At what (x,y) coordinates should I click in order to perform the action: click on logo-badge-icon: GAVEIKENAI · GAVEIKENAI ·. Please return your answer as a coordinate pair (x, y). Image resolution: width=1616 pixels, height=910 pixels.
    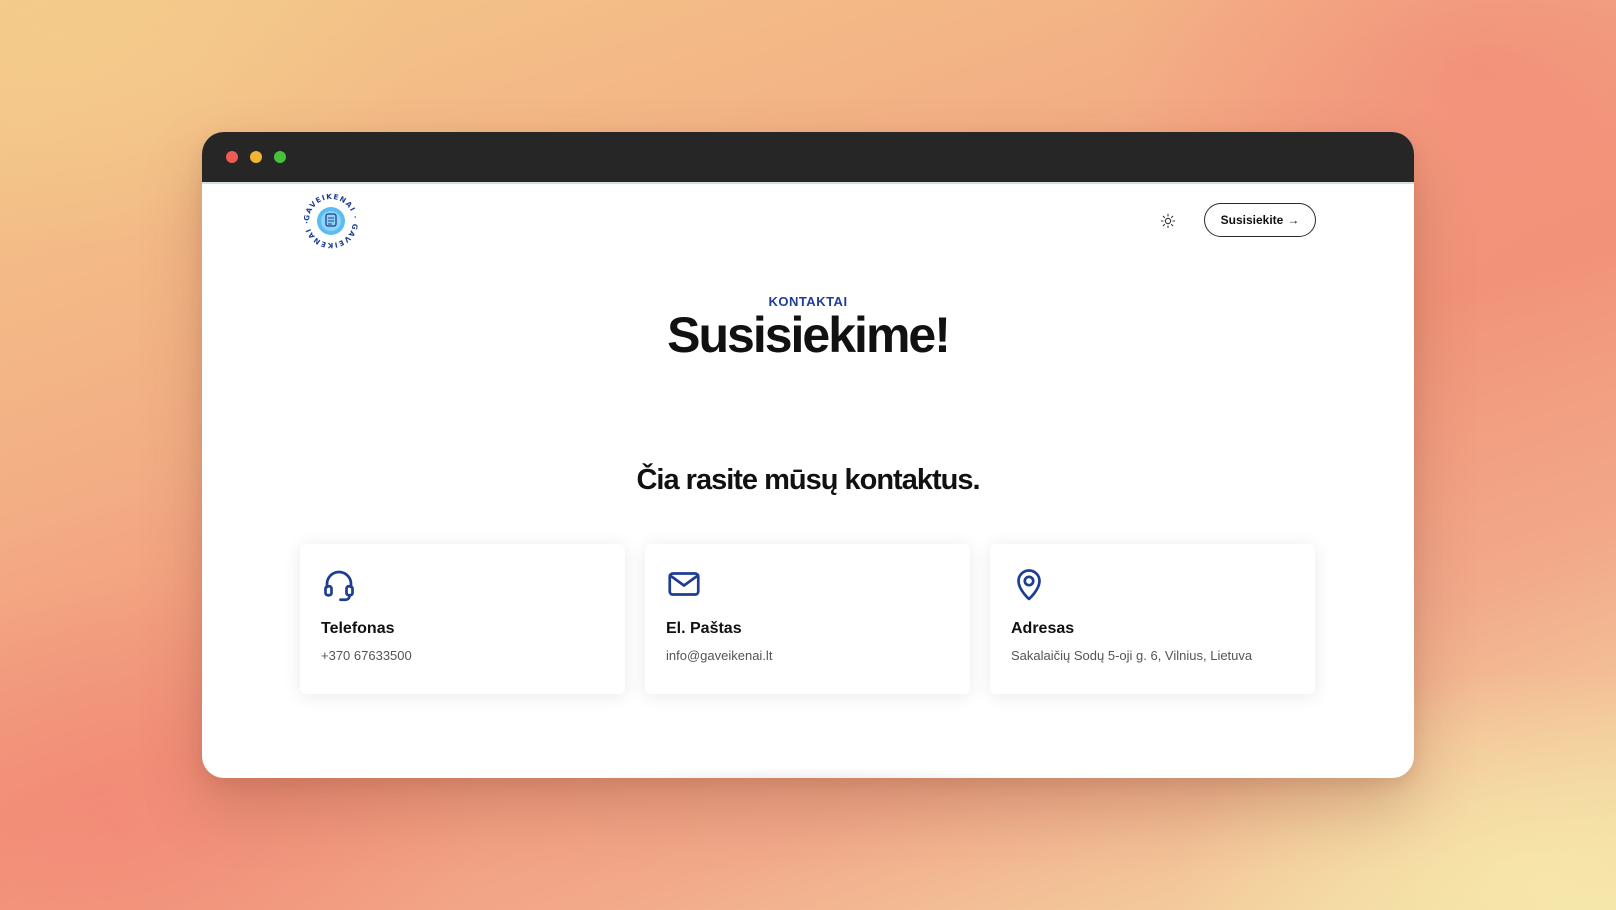
    Looking at the image, I should click on (330, 221).